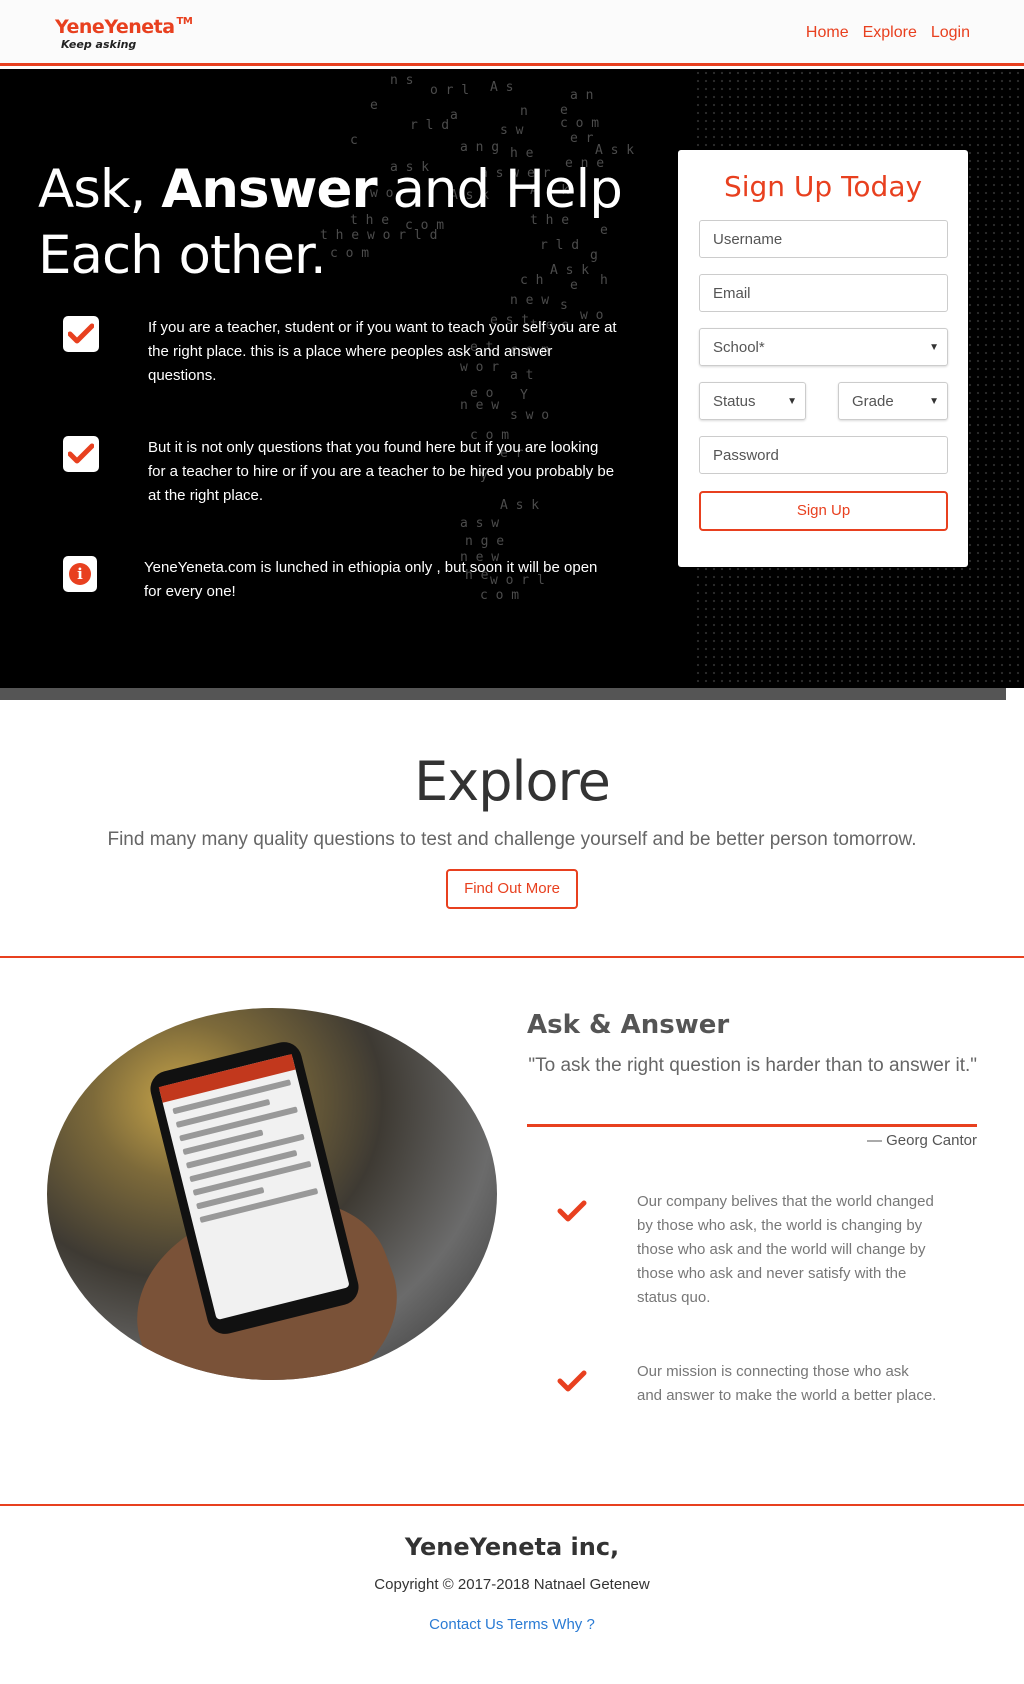  I want to click on nav-login-link: Login, so click(950, 33).